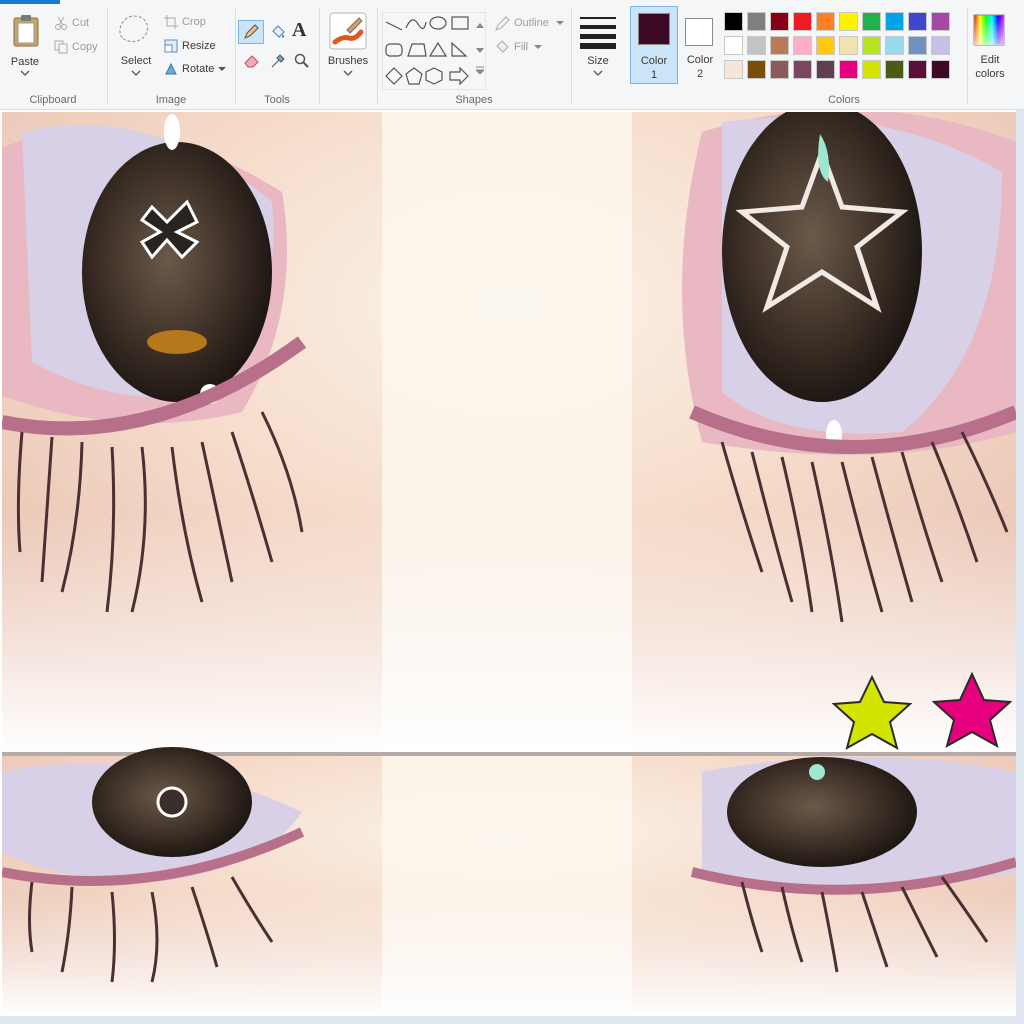 Image resolution: width=1024 pixels, height=1024 pixels. What do you see at coordinates (134, 29) in the screenshot?
I see `select-icon` at bounding box center [134, 29].